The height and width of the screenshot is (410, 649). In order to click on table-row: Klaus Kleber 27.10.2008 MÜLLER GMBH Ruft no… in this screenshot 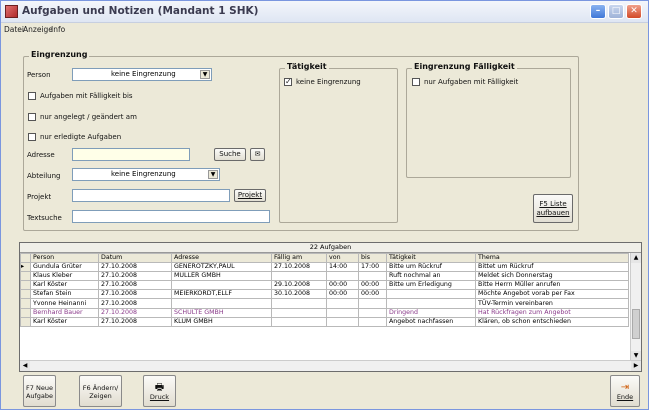, I will do `click(324, 276)`.